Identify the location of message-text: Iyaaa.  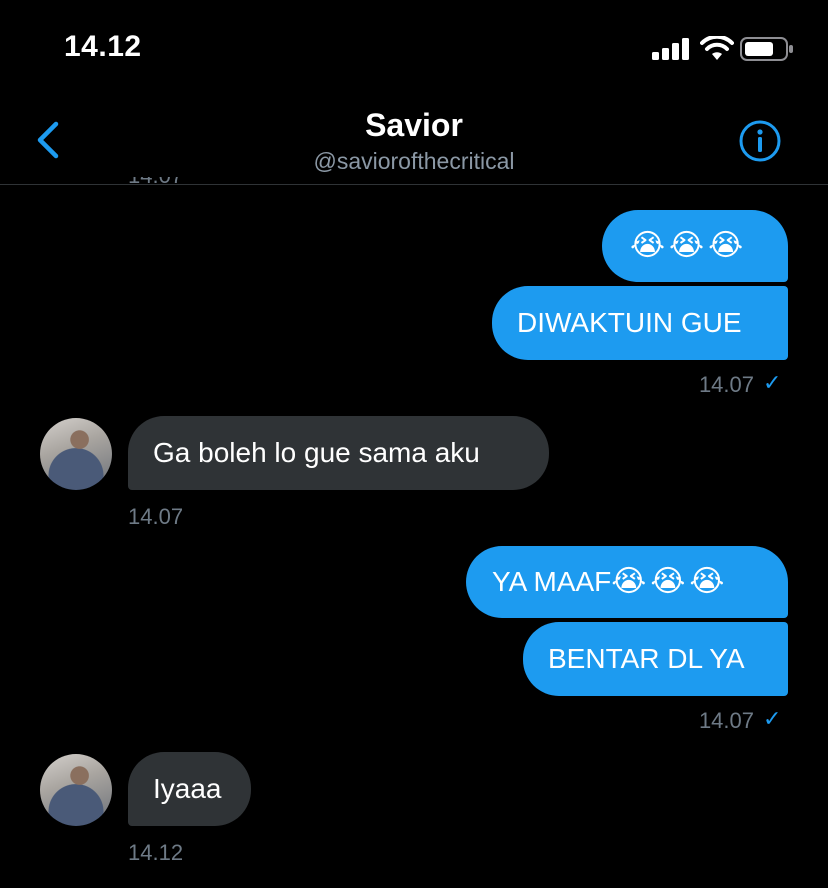
(187, 788).